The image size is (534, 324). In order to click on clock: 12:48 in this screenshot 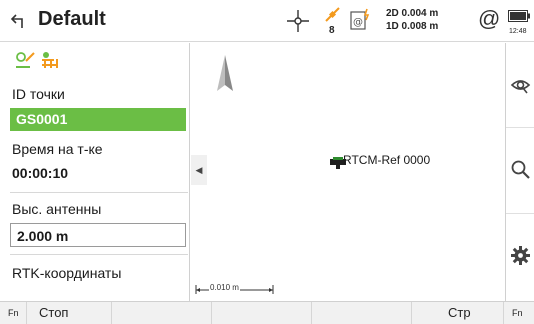, I will do `click(518, 31)`.